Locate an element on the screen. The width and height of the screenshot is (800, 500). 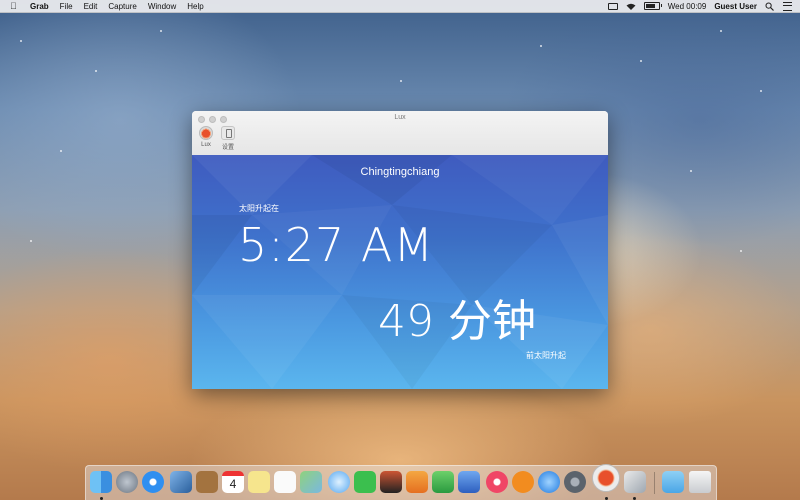
sunrise-time: 5:27 AM is located at coordinates (336, 245).